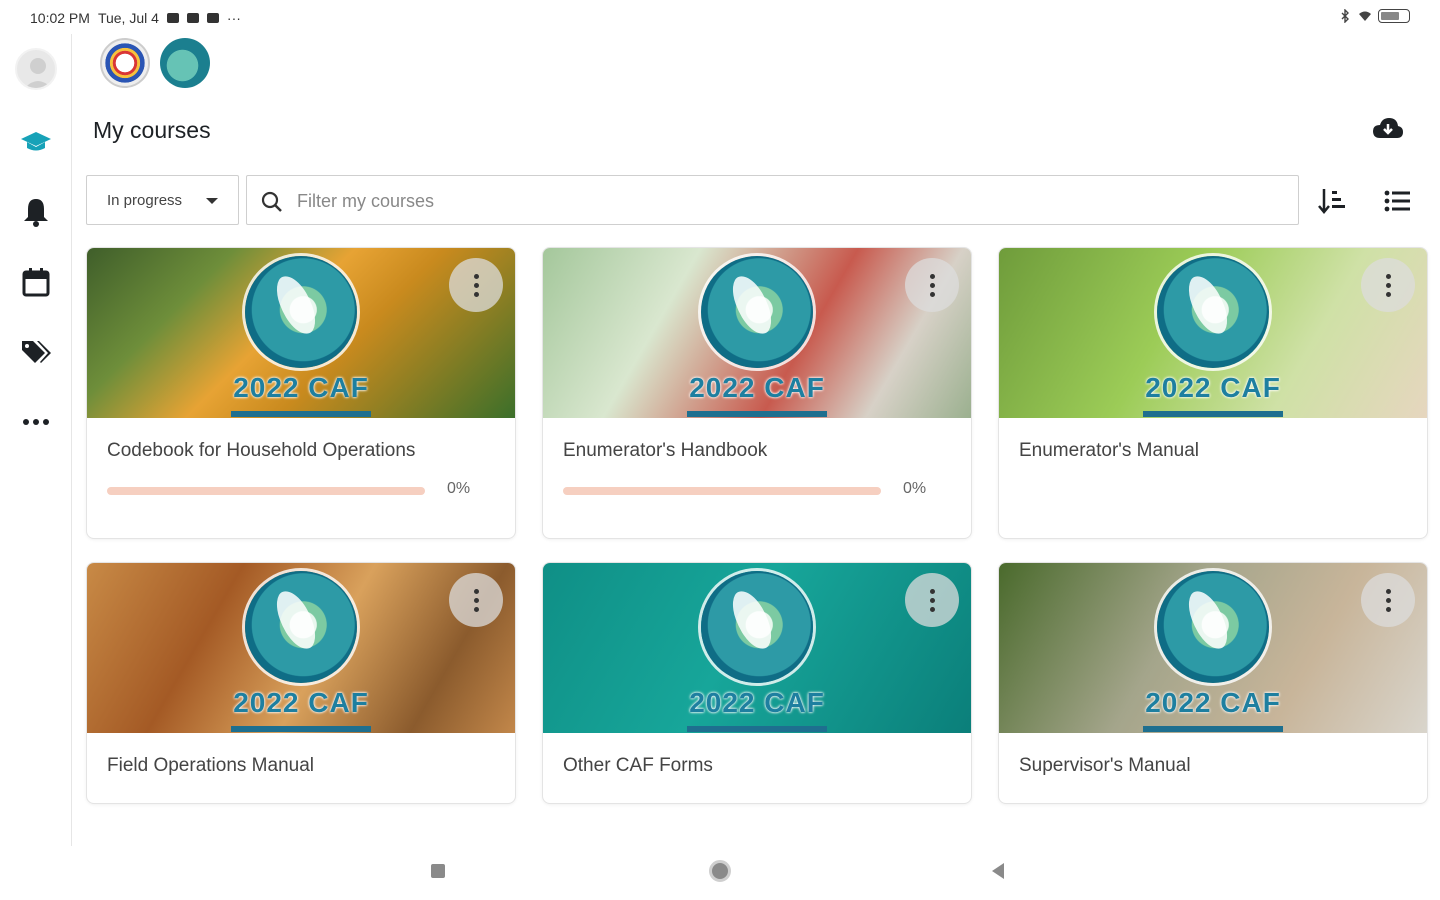 This screenshot has width=1440, height=900. I want to click on status-filter-value: In progress, so click(145, 200).